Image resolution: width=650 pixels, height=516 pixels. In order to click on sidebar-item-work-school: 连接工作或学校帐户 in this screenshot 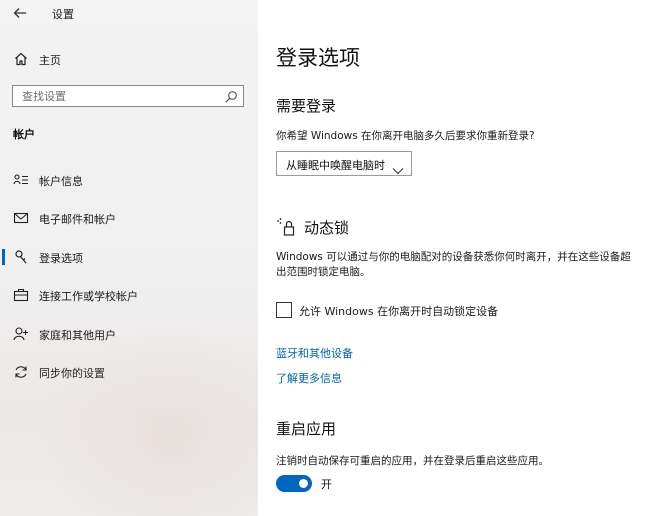, I will do `click(129, 295)`.